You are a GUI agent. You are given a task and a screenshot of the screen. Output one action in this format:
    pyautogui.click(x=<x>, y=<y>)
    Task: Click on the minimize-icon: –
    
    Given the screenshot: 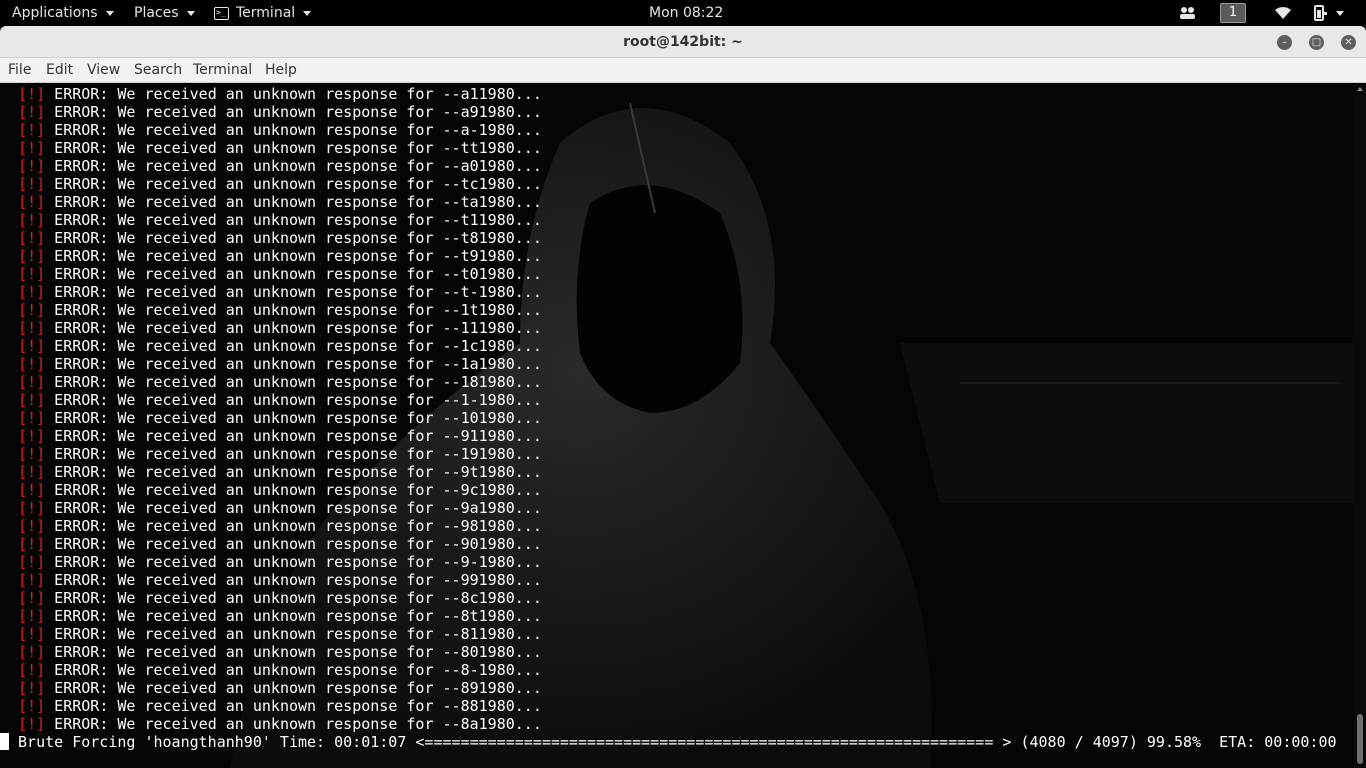 What is the action you would take?
    pyautogui.click(x=1284, y=42)
    